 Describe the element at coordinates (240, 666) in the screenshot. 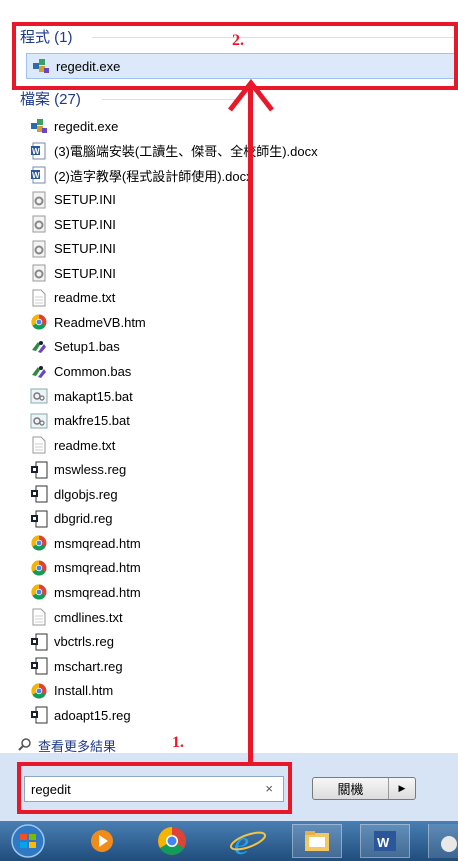

I see `file-result-item: mschart.reg` at that location.